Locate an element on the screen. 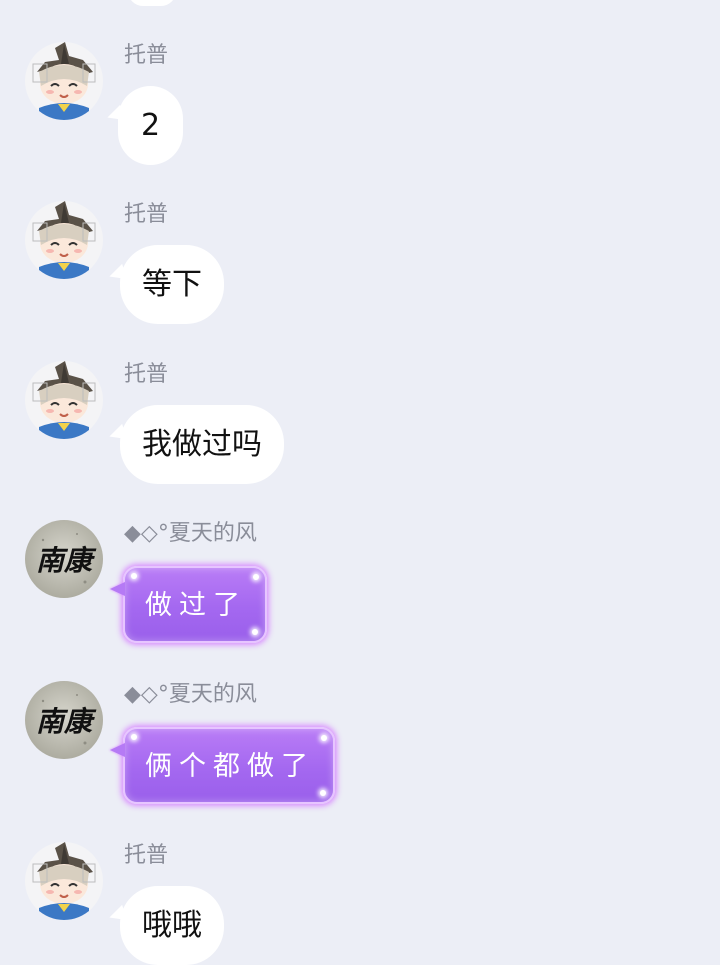 The image size is (720, 965). chat-message: 南康 ◆◇°夏天的风 做过了 is located at coordinates (360, 582).